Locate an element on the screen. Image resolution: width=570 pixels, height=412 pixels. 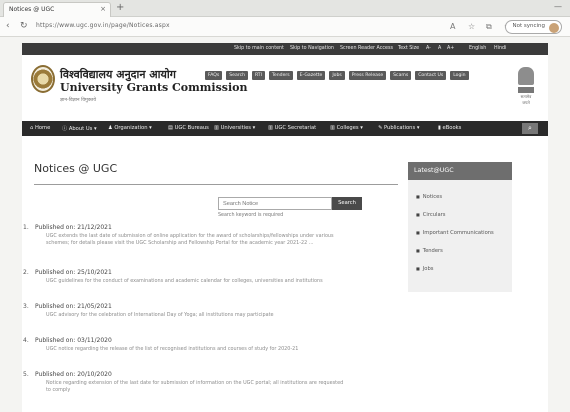
notice-number: 1. is located at coordinates (26, 227).